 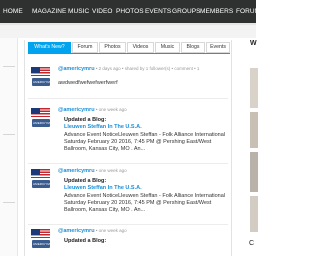 What do you see at coordinates (85, 47) in the screenshot?
I see `tab-forum: Forum` at bounding box center [85, 47].